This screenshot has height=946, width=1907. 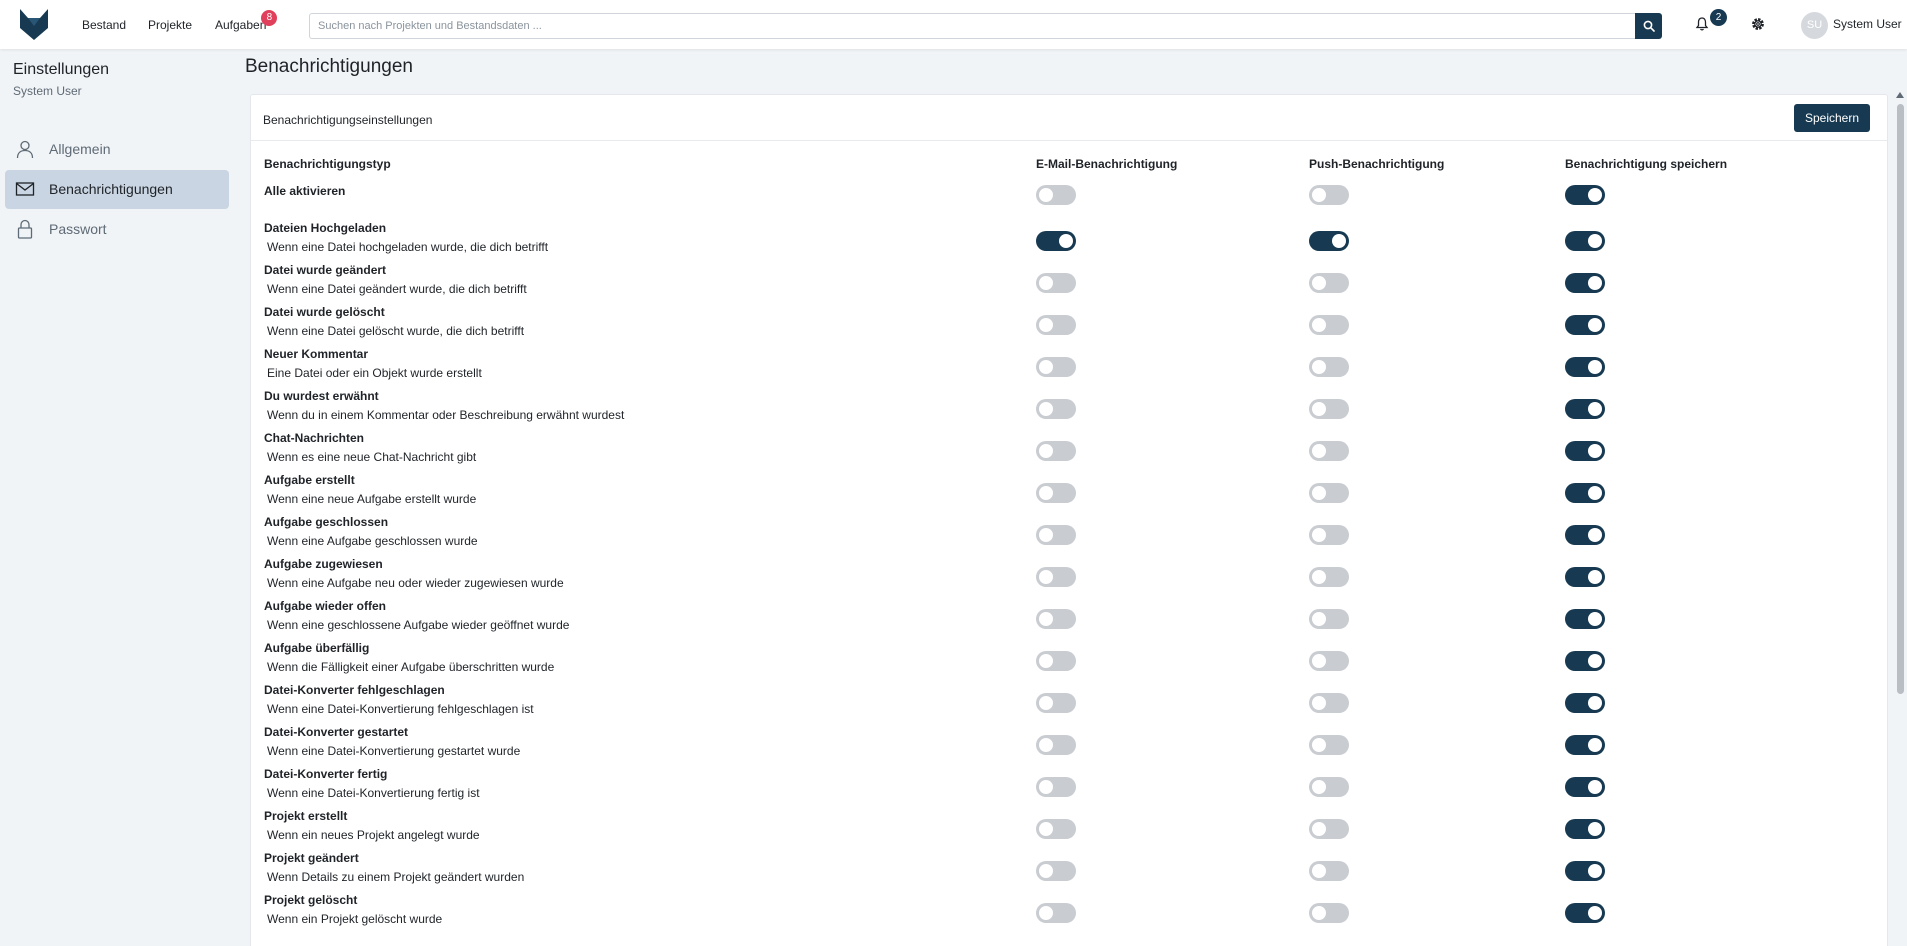 I want to click on notification-type-title: Dateien Hochgeladen, so click(x=325, y=228).